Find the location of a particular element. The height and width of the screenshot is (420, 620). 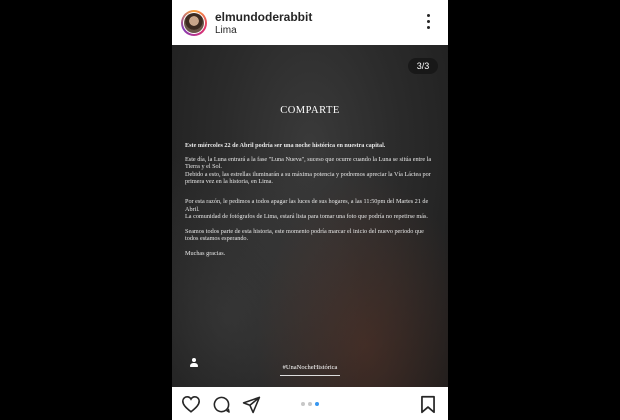

carousel-indicator is located at coordinates (311, 404).